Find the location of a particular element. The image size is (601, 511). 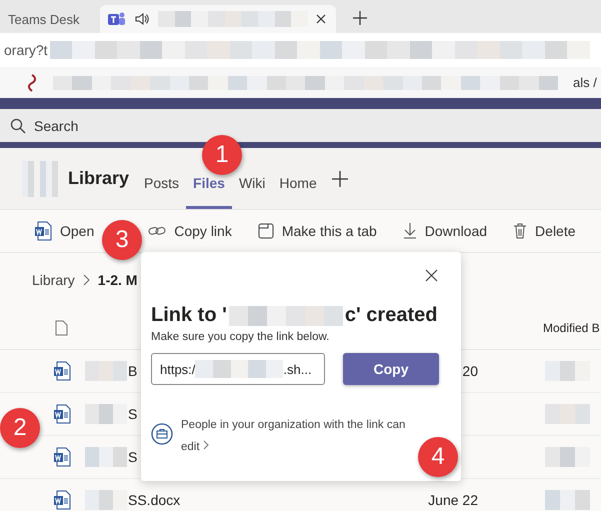

tab-title: Teams Desk is located at coordinates (44, 19).